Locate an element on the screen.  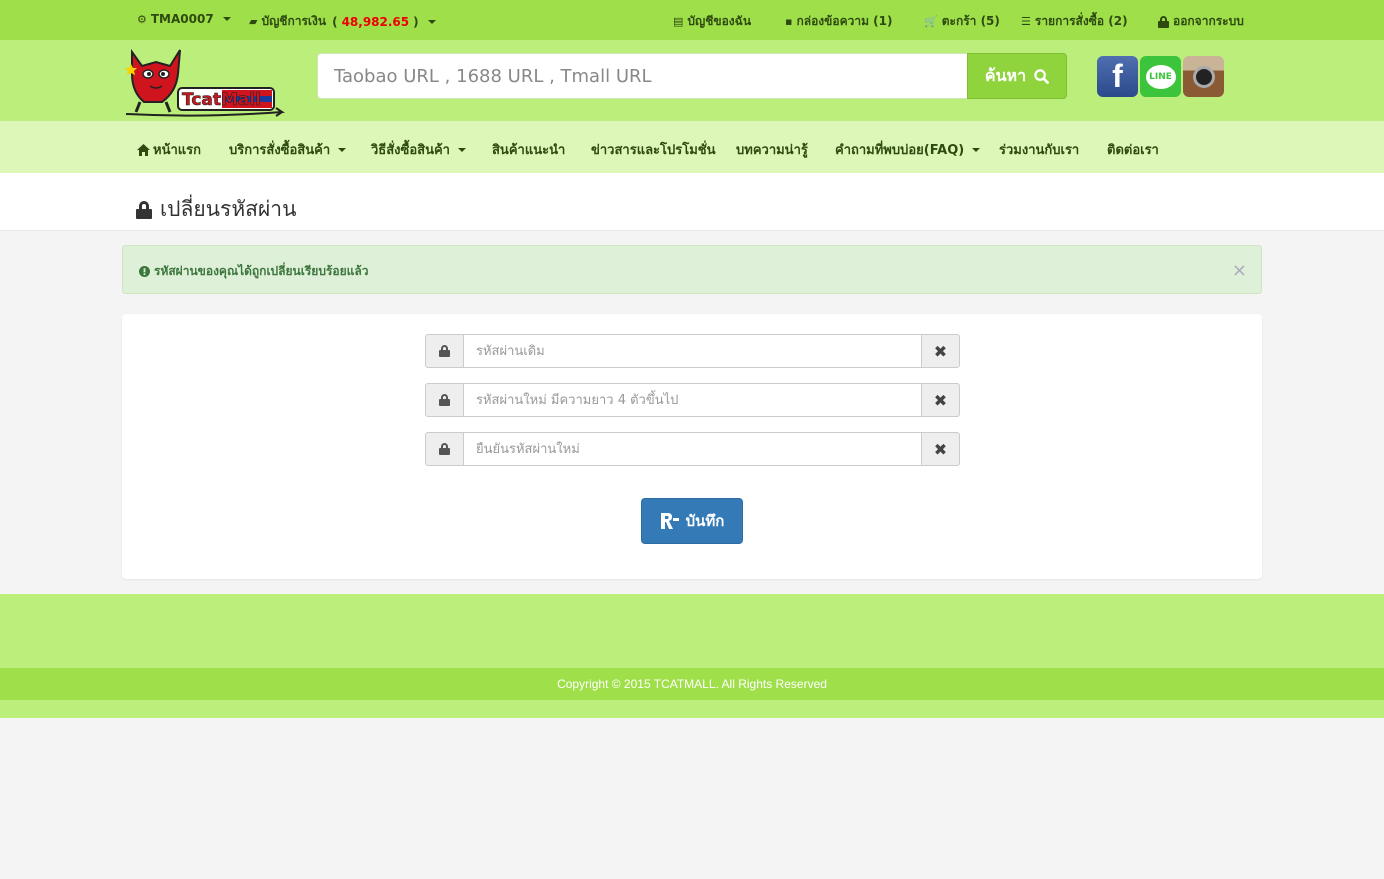
old-password-input is located at coordinates (692, 351).